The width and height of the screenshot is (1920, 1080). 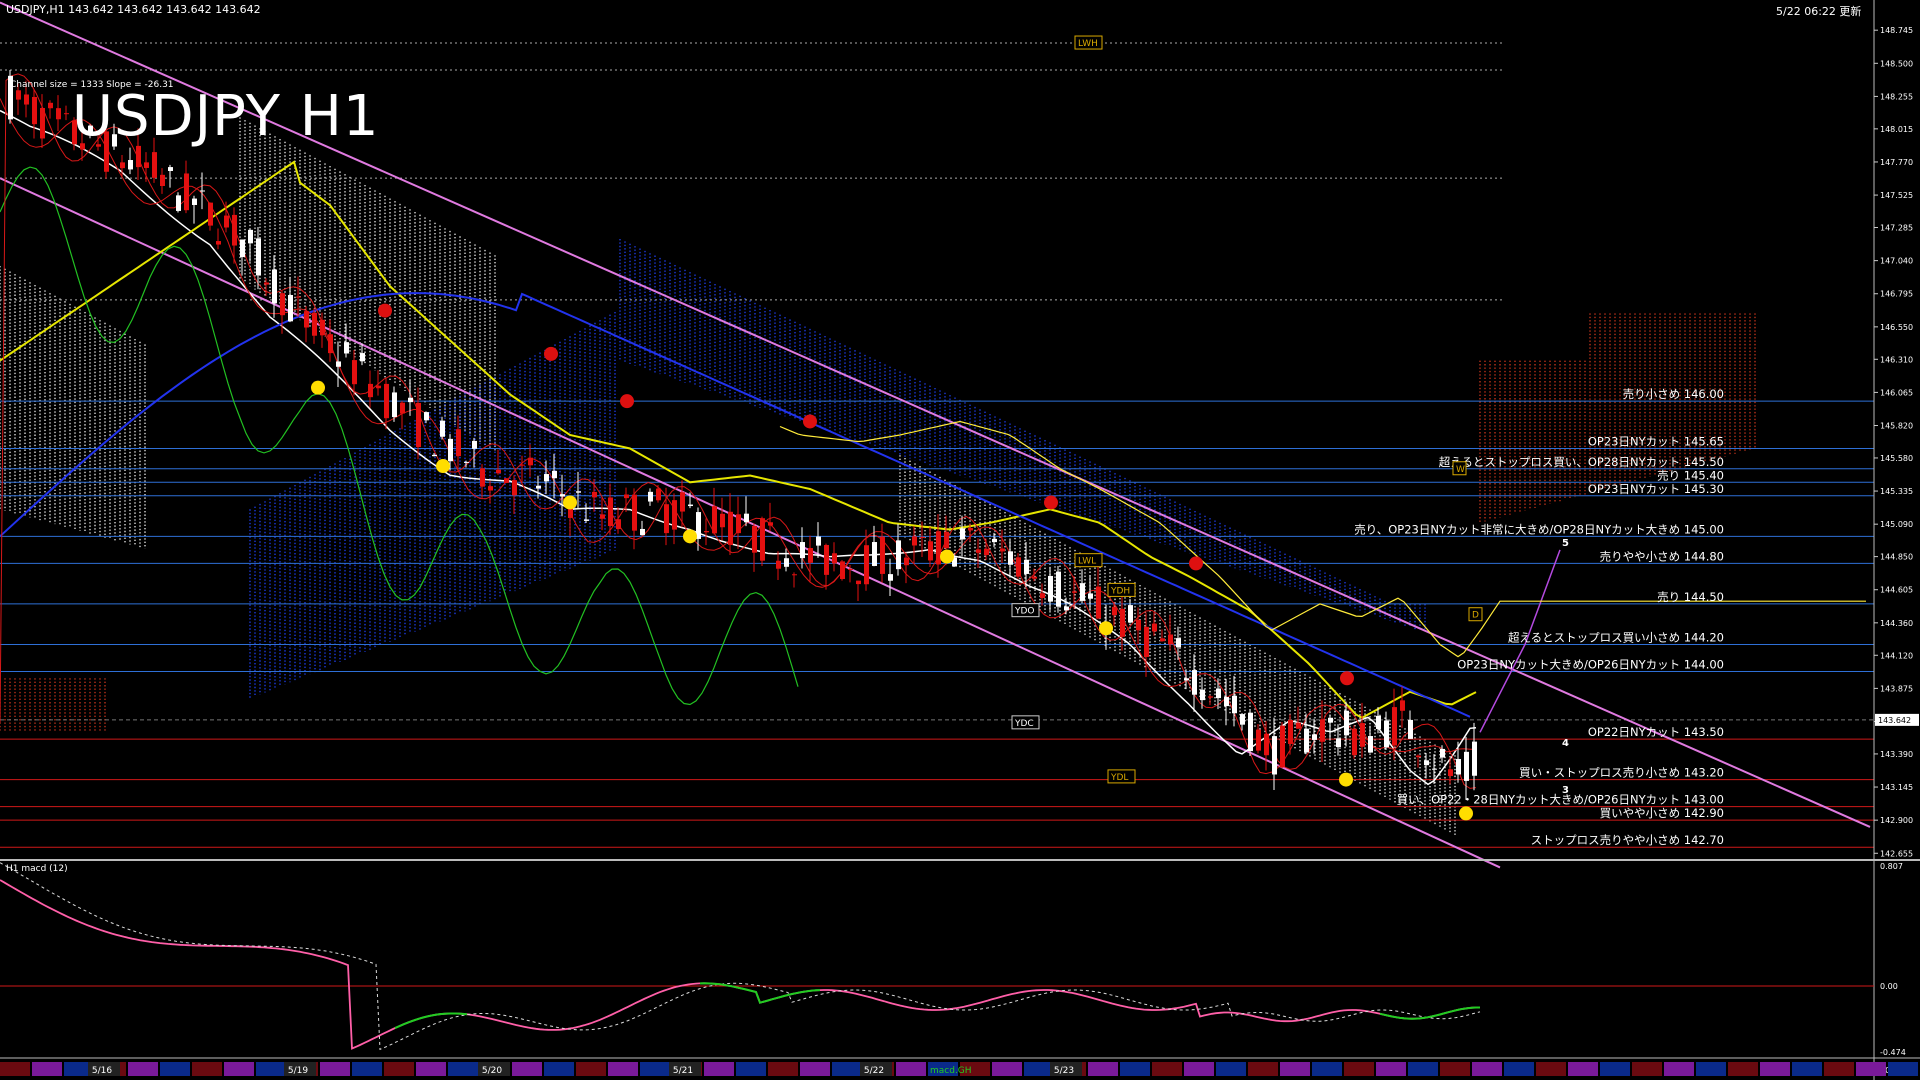 What do you see at coordinates (1621, 773) in the screenshot?
I see `level-label: 買い・ストップロス売り小さめ 143.20` at bounding box center [1621, 773].